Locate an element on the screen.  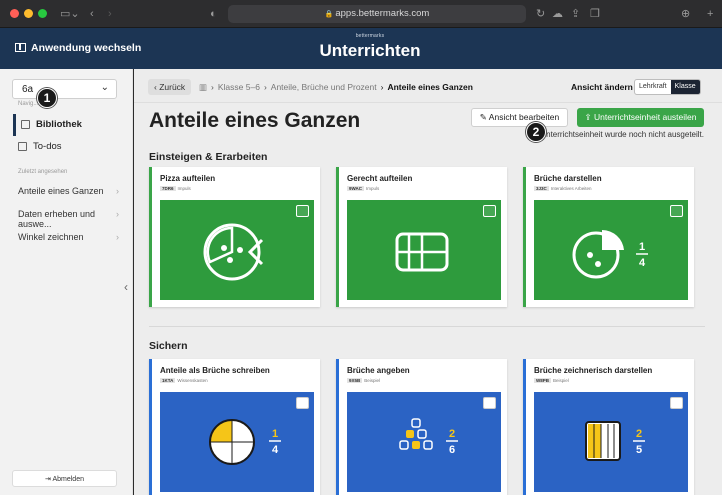
app-switch-icon is located at coordinates (20, 47).